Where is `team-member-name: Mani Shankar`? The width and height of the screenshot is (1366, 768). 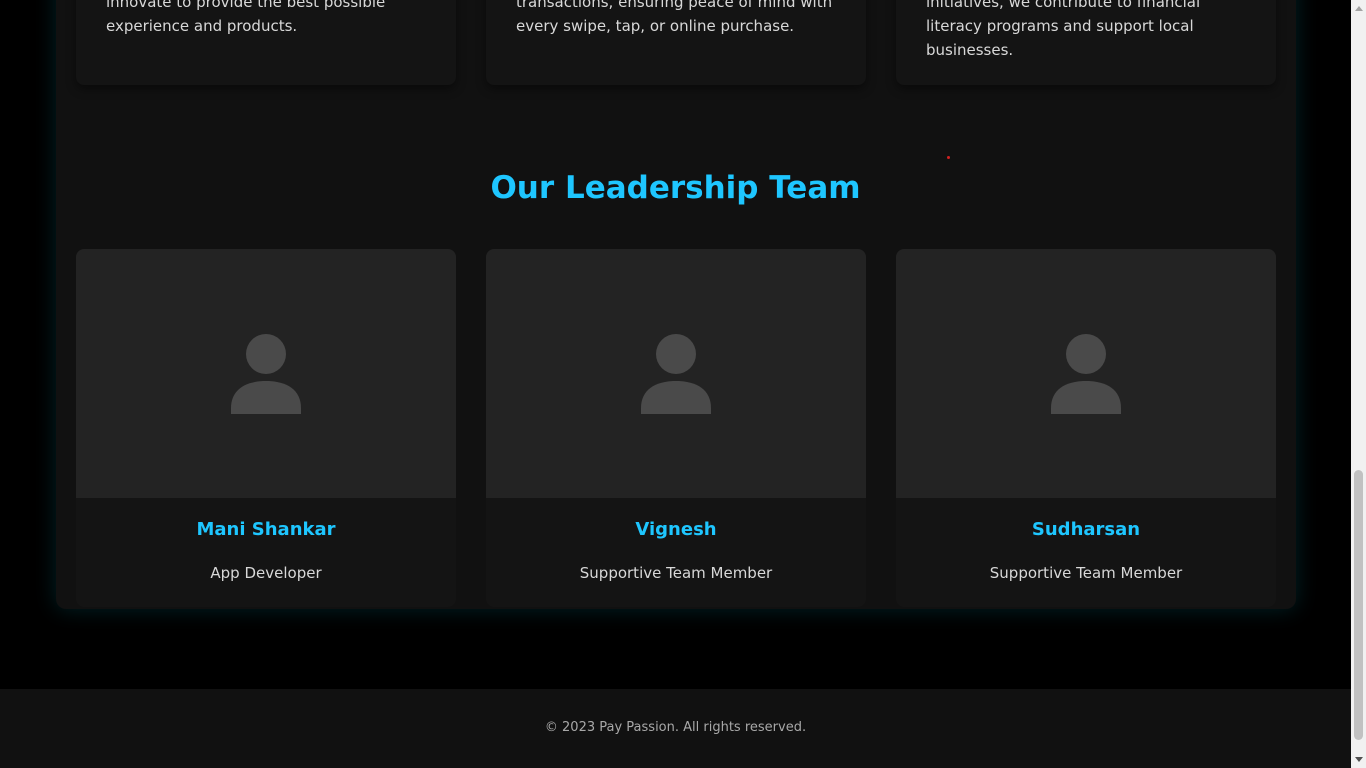
team-member-name: Mani Shankar is located at coordinates (266, 529).